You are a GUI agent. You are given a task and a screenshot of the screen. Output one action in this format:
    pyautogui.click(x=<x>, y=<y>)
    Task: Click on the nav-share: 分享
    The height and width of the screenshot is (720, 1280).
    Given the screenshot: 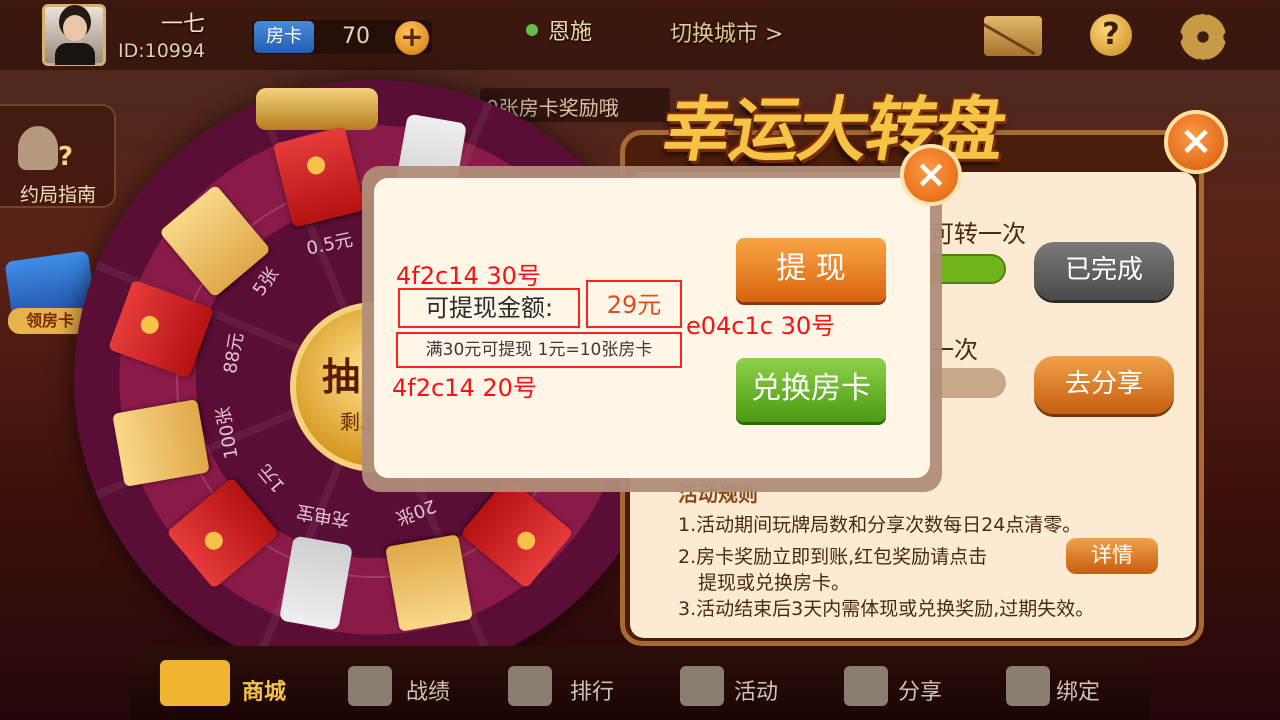 What is the action you would take?
    pyautogui.click(x=904, y=688)
    